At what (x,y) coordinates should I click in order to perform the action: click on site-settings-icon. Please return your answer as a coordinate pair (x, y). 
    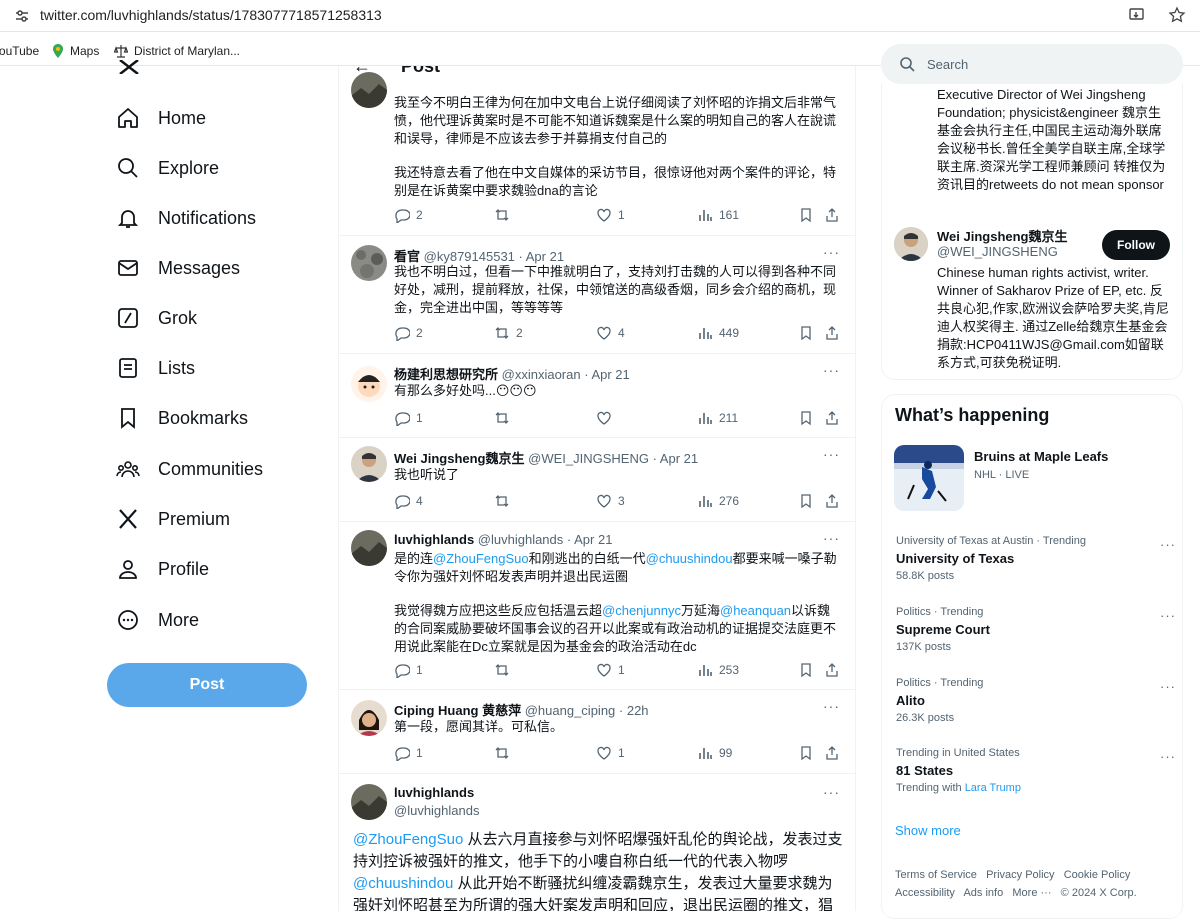
    Looking at the image, I should click on (22, 16).